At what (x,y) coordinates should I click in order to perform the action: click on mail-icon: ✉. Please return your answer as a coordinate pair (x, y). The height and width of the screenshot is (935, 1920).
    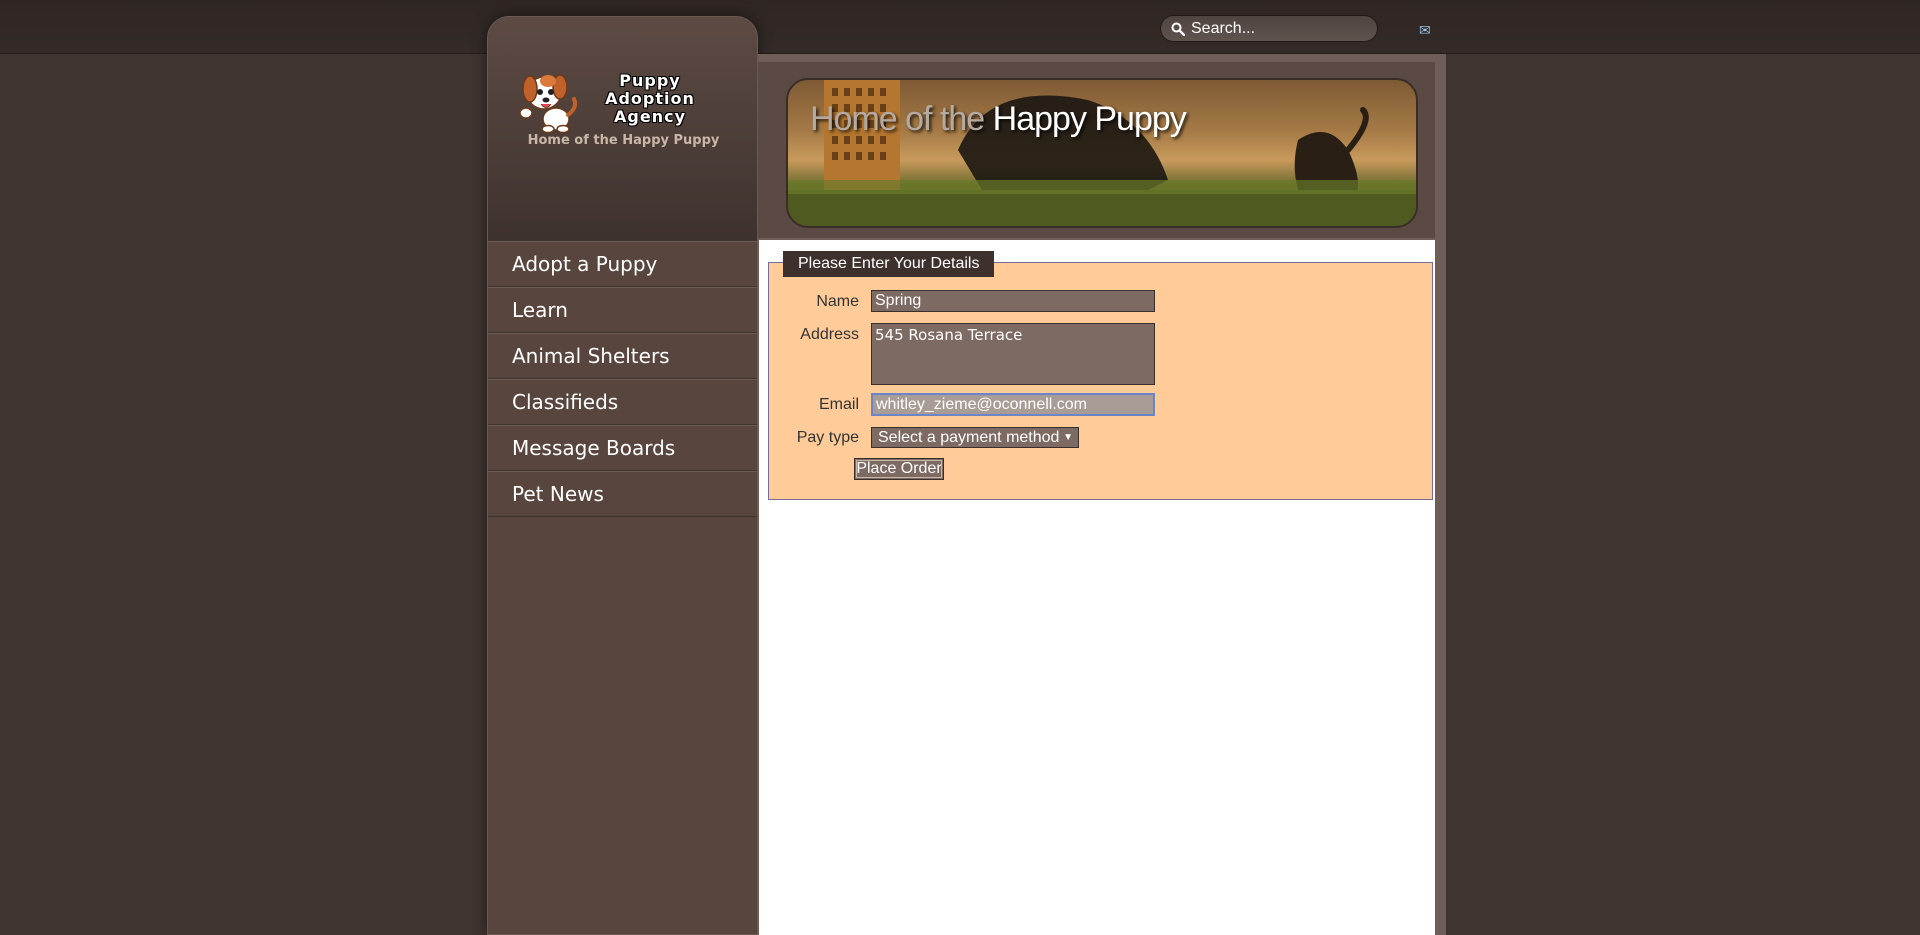
    Looking at the image, I should click on (1425, 30).